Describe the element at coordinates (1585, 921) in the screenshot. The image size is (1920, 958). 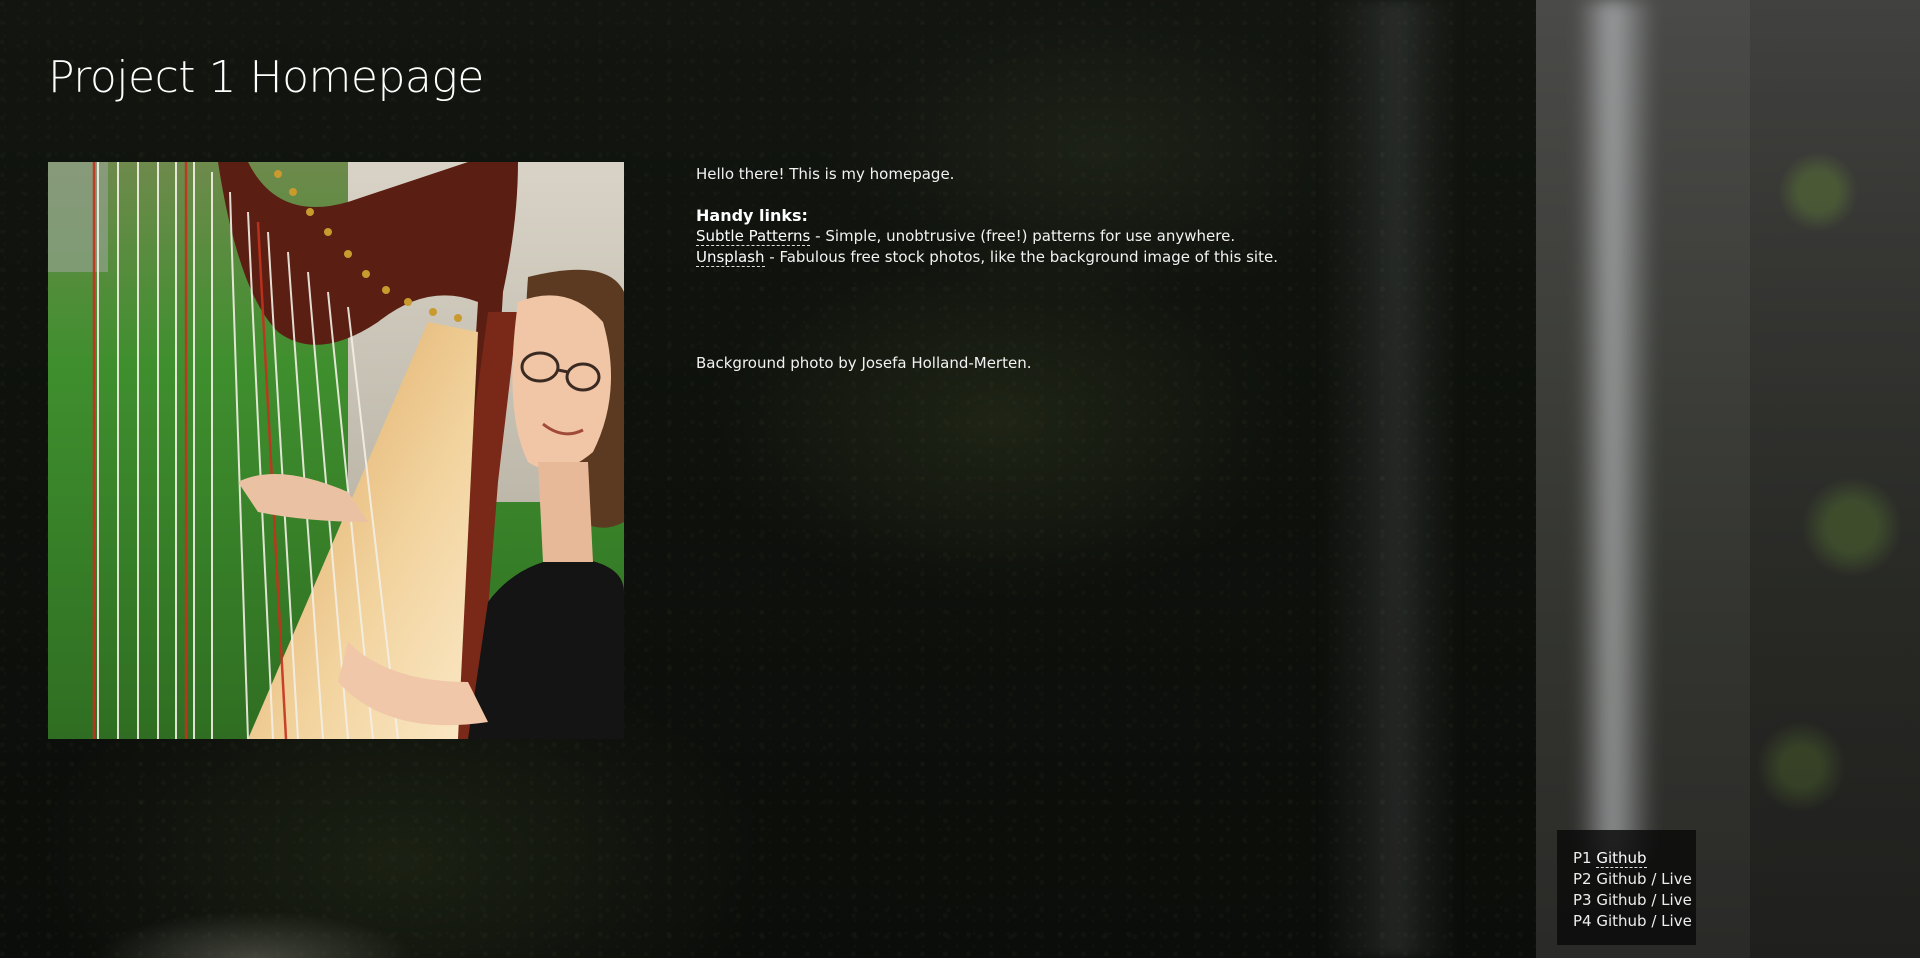
I see `project-label: P4` at that location.